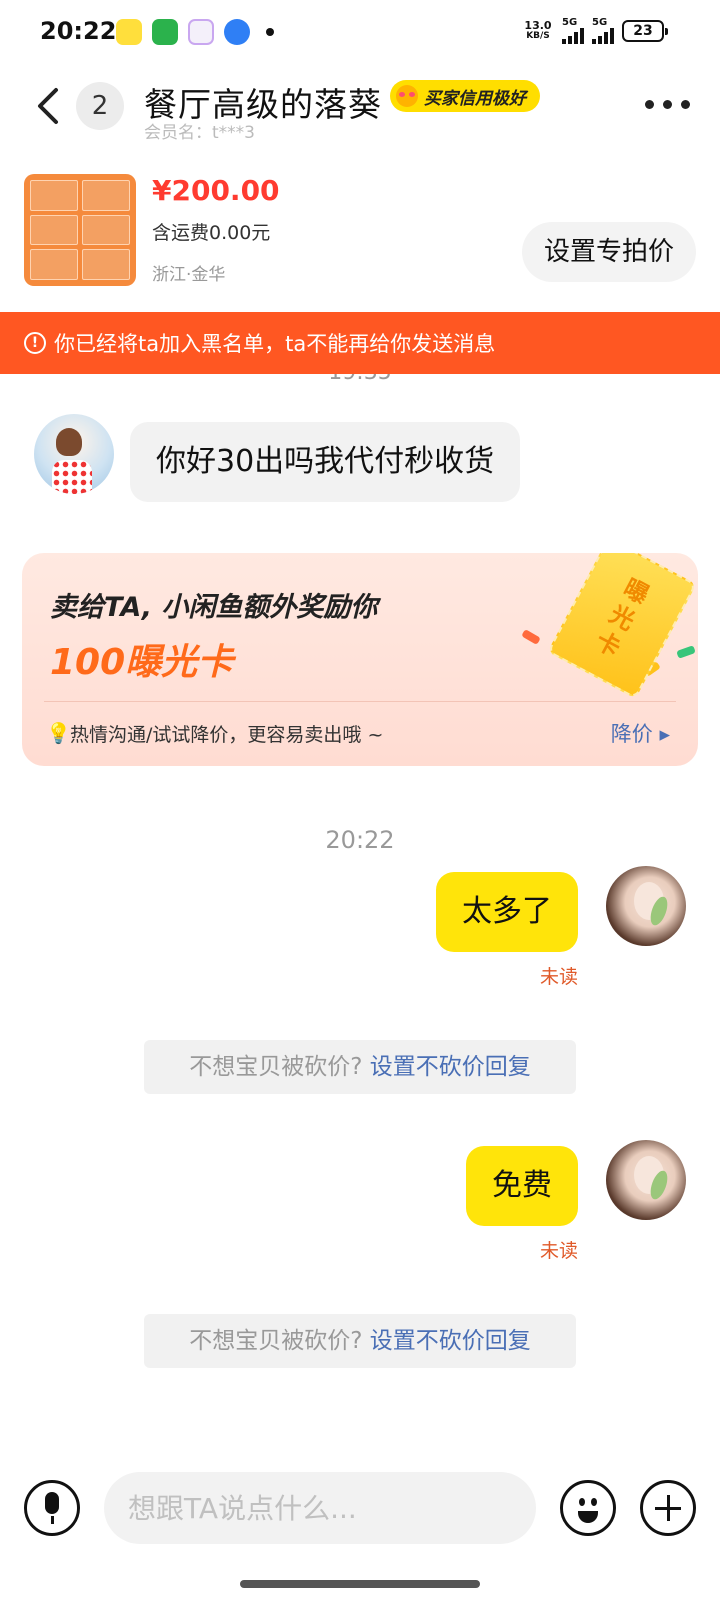  I want to click on gallery-icon, so click(201, 32).